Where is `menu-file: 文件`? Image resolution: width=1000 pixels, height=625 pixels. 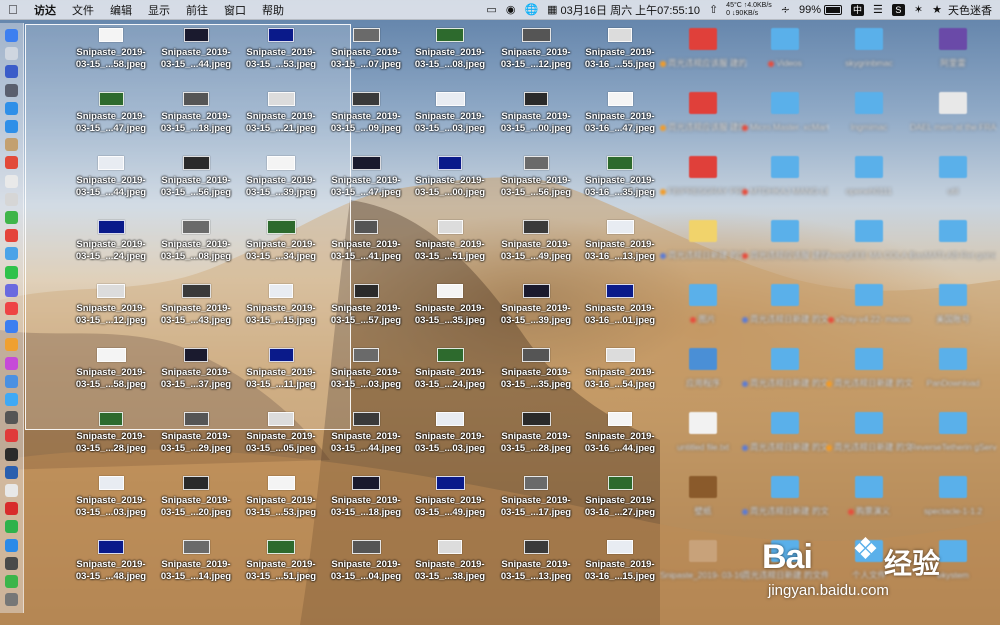
menu-file: 文件 is located at coordinates (83, 10).